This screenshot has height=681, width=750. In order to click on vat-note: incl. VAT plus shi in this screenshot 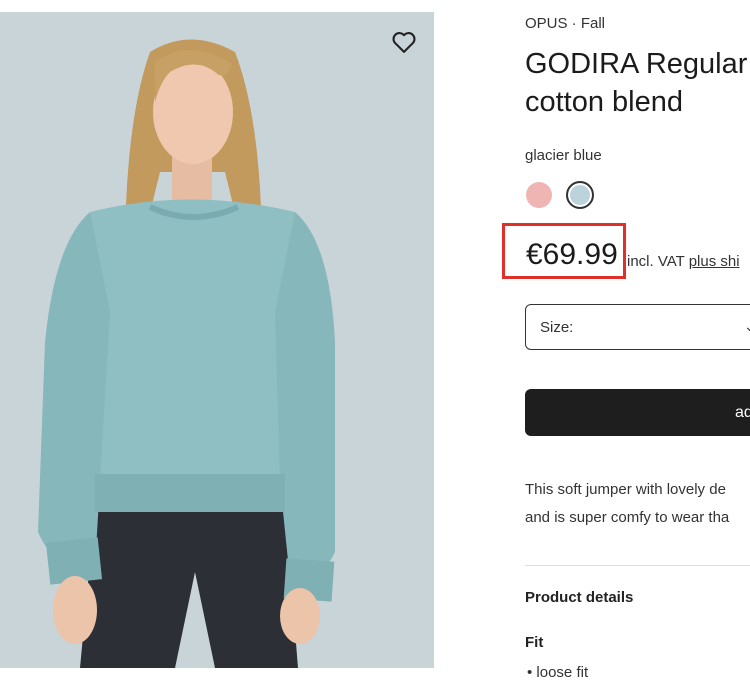, I will do `click(683, 261)`.